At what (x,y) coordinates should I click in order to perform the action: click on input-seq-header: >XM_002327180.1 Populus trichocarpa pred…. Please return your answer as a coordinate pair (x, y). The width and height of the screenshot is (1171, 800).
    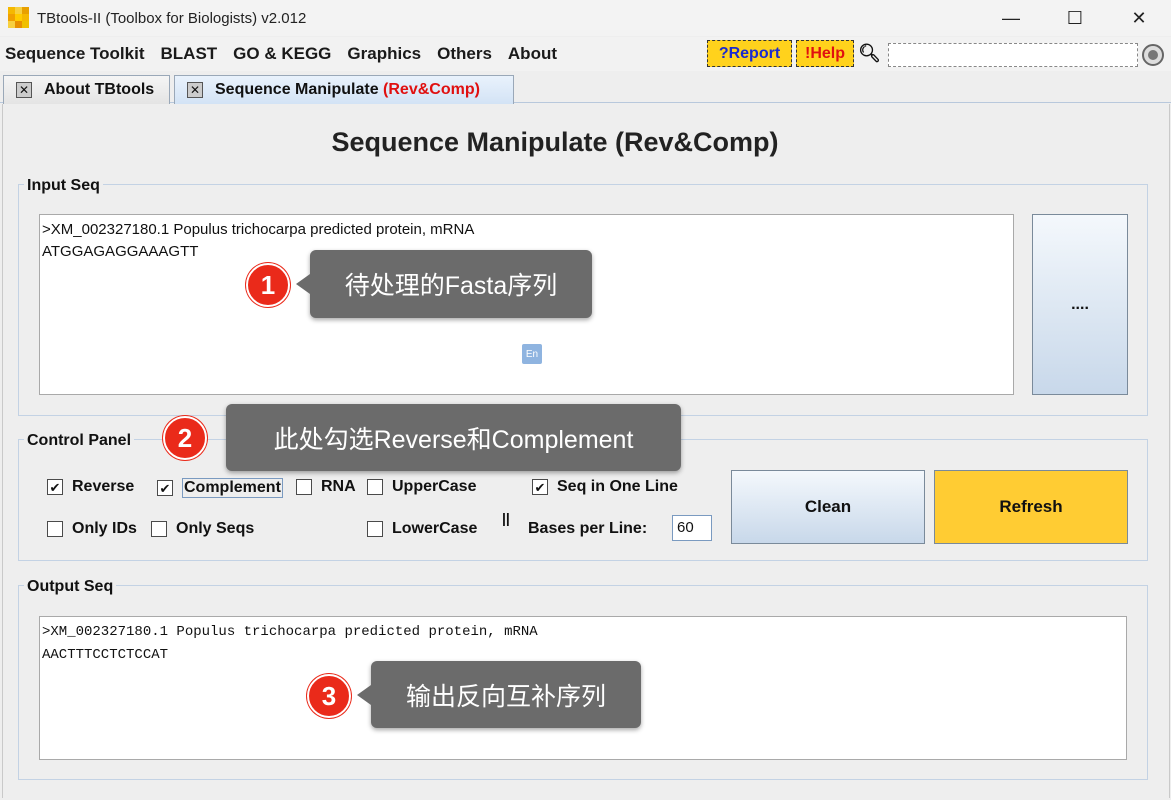
    Looking at the image, I should click on (258, 229).